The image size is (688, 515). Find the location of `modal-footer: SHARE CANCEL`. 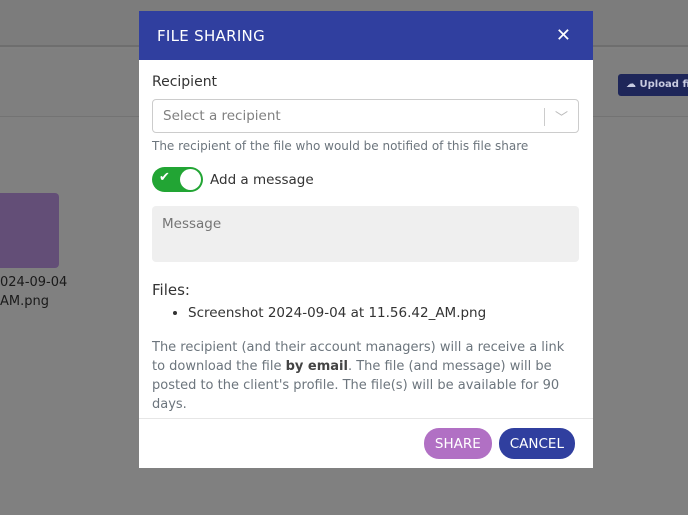

modal-footer: SHARE CANCEL is located at coordinates (366, 443).